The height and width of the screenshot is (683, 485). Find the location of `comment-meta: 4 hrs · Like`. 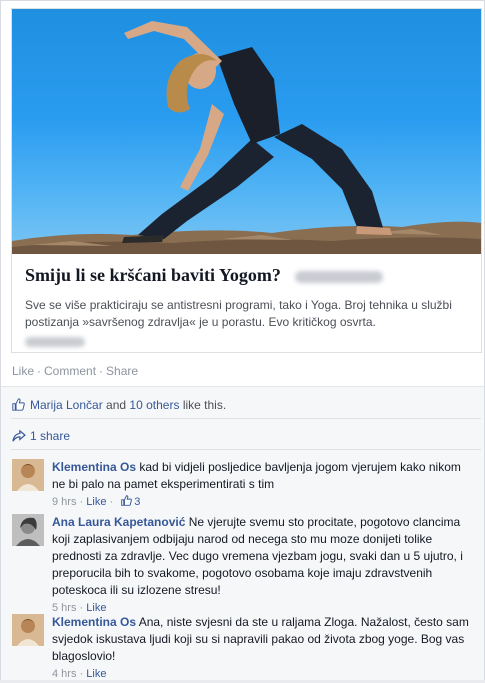

comment-meta: 4 hrs · Like is located at coordinates (264, 674).